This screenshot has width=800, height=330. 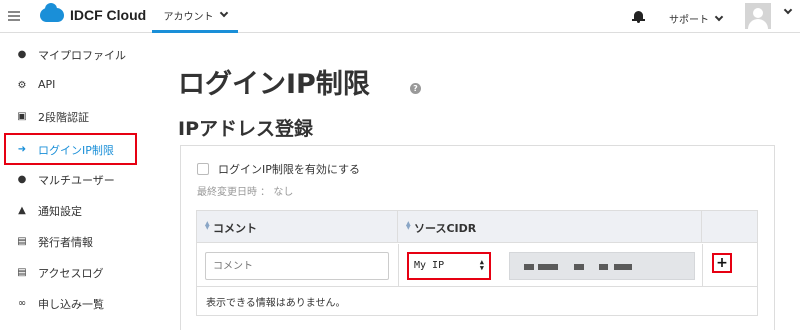 I want to click on last-modified-text: 最終変更日時 ： なし, so click(x=245, y=192).